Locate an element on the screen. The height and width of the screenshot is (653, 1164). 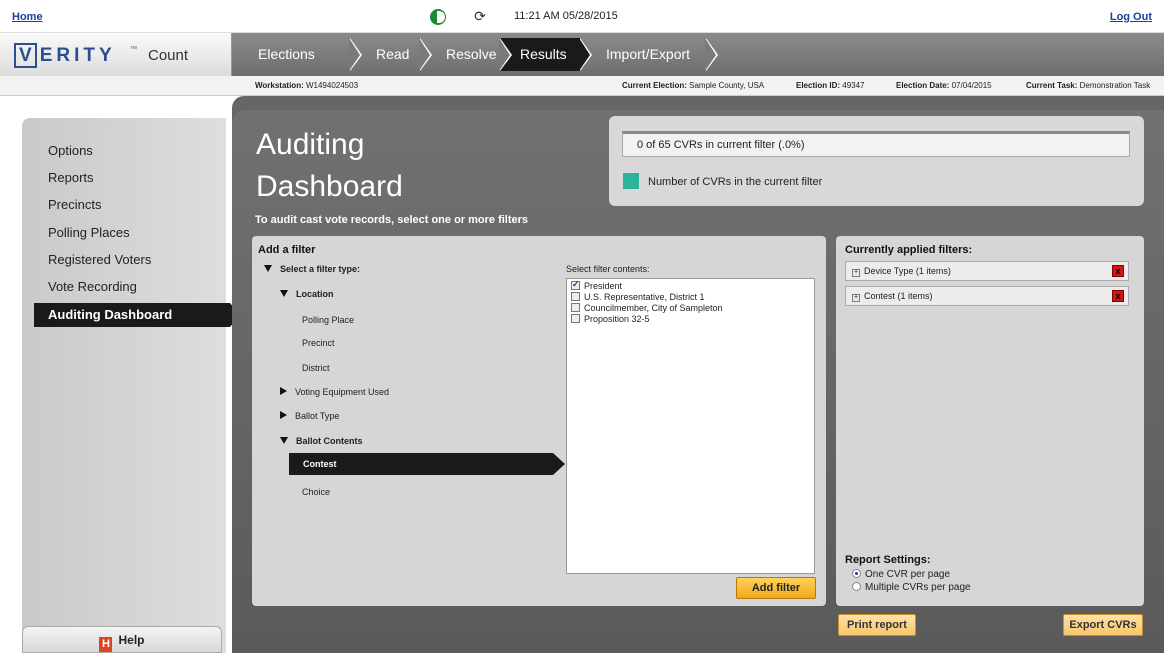
sidebar-item-options: Options is located at coordinates (70, 150).